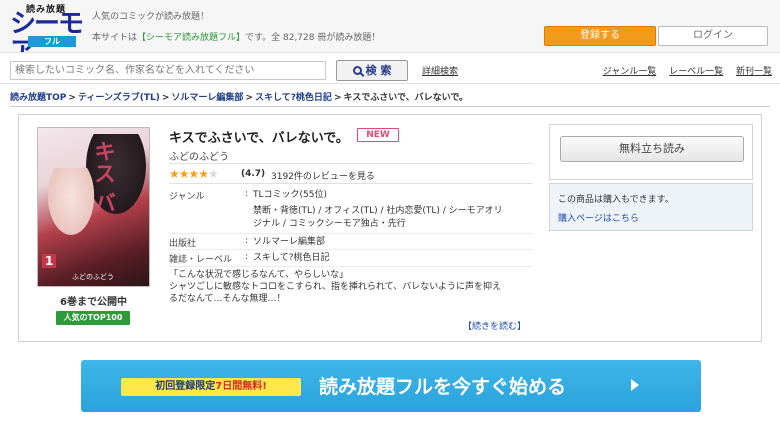 This screenshot has width=780, height=430. I want to click on genre-value: TLコミック(55位), so click(290, 195).